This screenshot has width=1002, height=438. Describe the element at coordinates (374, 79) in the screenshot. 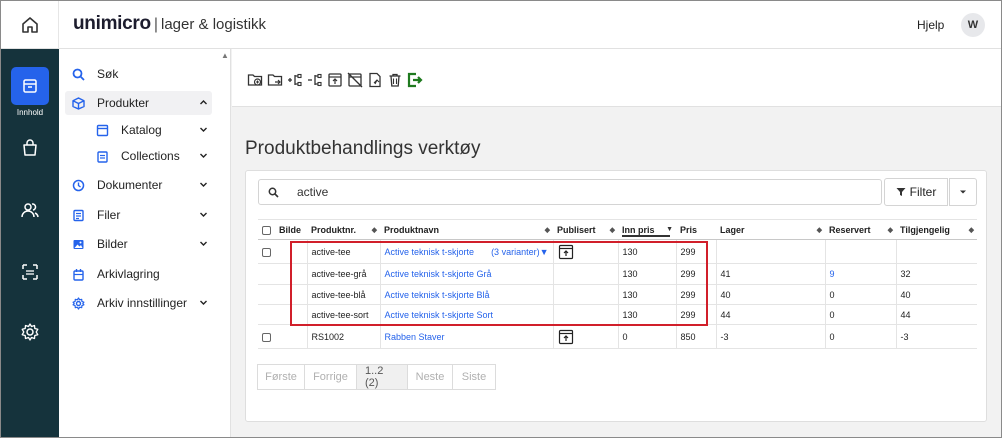

I see `edit-document-button` at that location.